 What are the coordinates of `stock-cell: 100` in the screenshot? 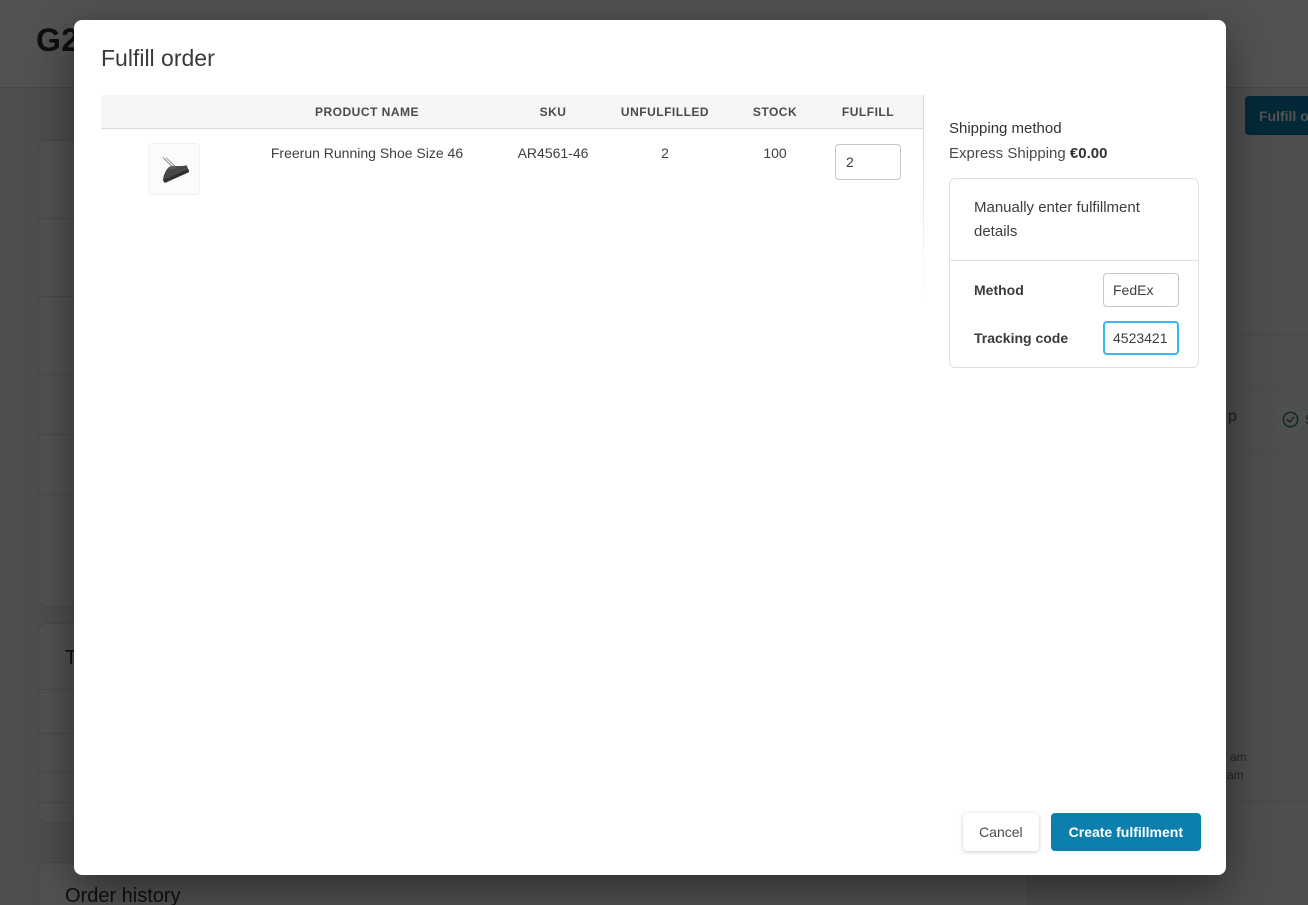 It's located at (775, 153).